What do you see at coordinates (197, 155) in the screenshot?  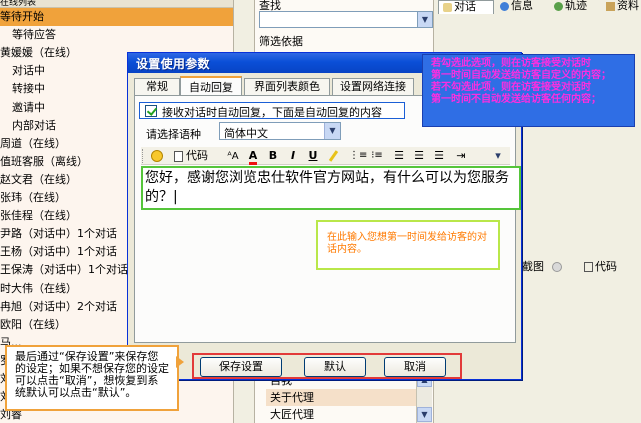 I see `insert-code-label: 代码` at bounding box center [197, 155].